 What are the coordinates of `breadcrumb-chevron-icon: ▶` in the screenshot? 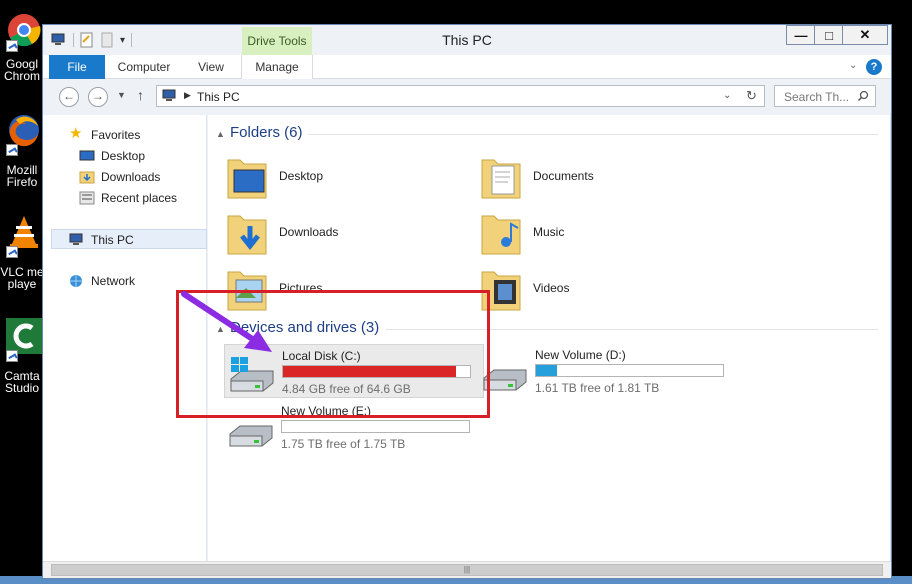 It's located at (187, 95).